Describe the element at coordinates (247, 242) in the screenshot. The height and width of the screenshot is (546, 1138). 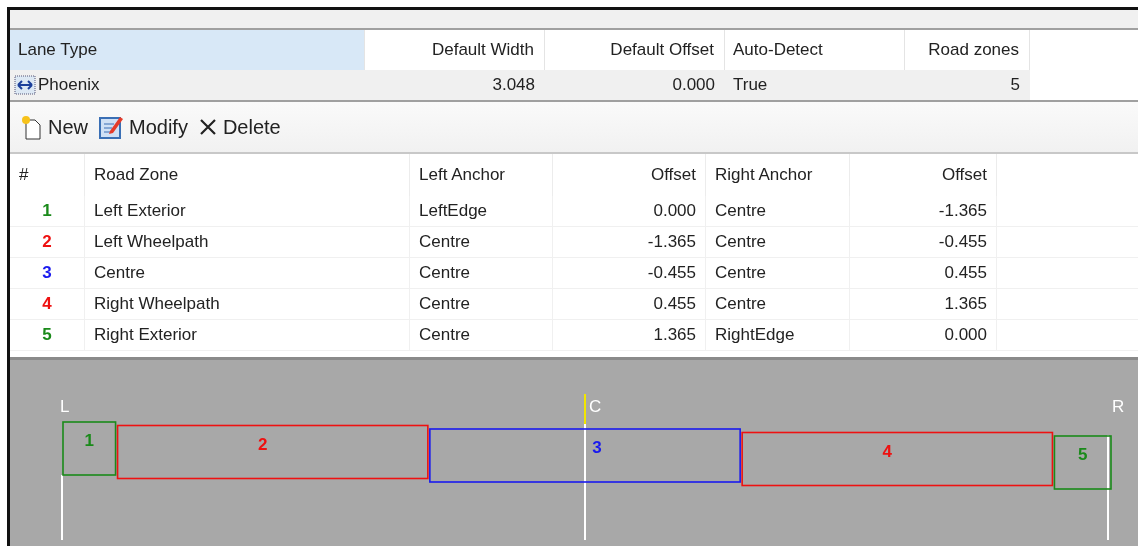
I see `table-cell: Left Wheelpath` at that location.